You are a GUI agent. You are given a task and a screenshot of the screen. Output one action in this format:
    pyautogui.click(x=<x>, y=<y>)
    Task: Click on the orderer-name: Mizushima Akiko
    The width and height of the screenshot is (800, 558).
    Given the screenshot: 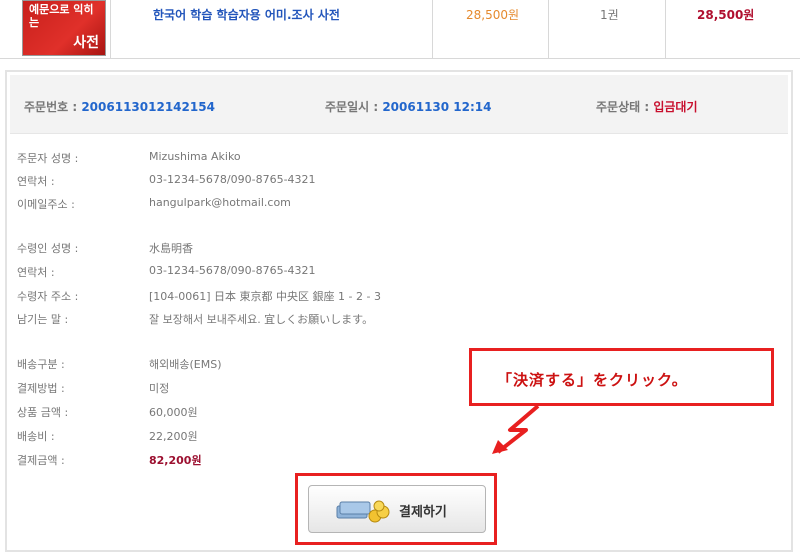 What is the action you would take?
    pyautogui.click(x=195, y=156)
    